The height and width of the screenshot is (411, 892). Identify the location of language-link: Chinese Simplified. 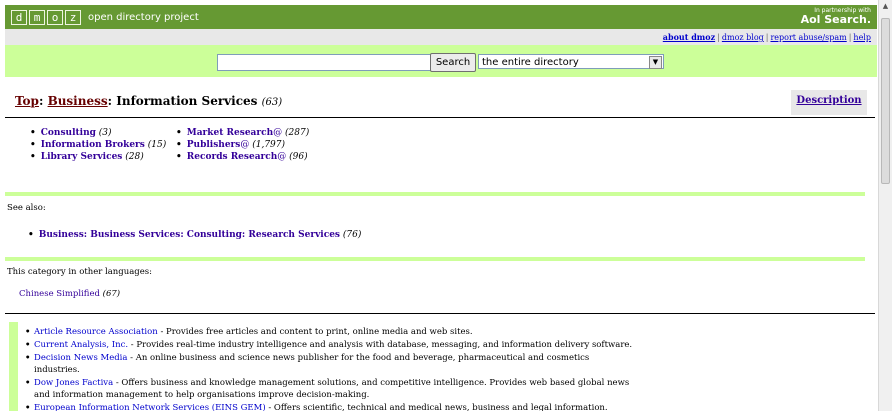
(59, 294).